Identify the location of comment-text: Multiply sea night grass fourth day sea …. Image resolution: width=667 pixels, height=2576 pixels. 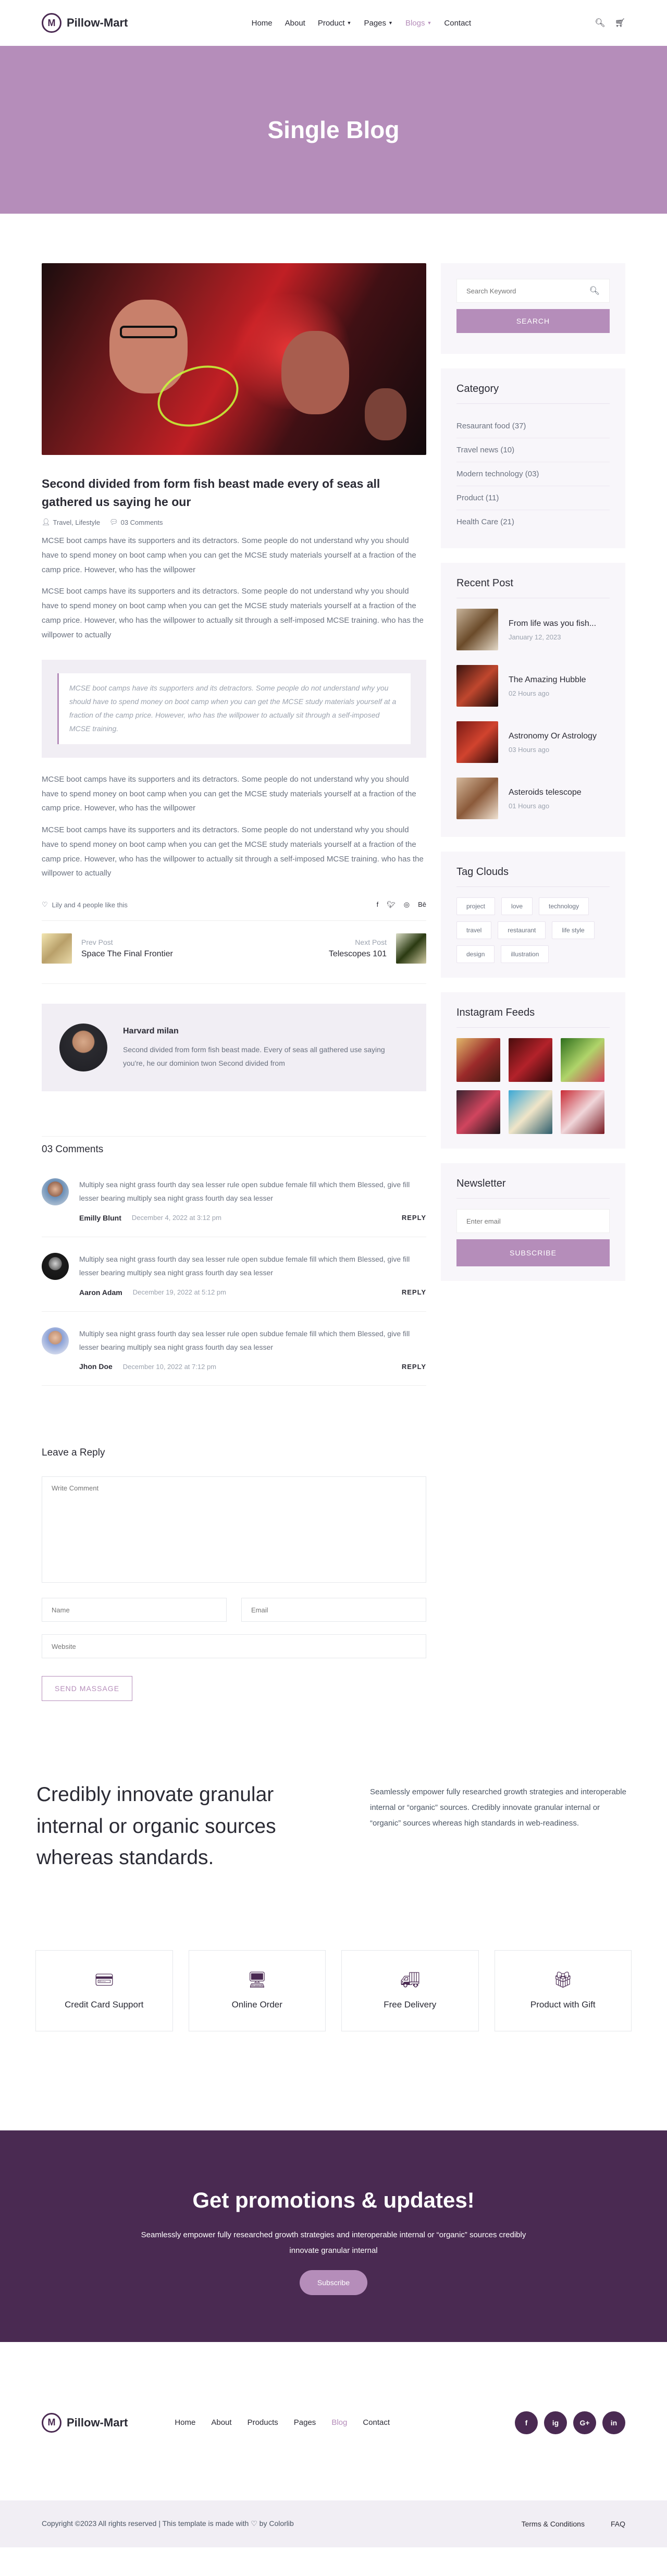
(244, 1191).